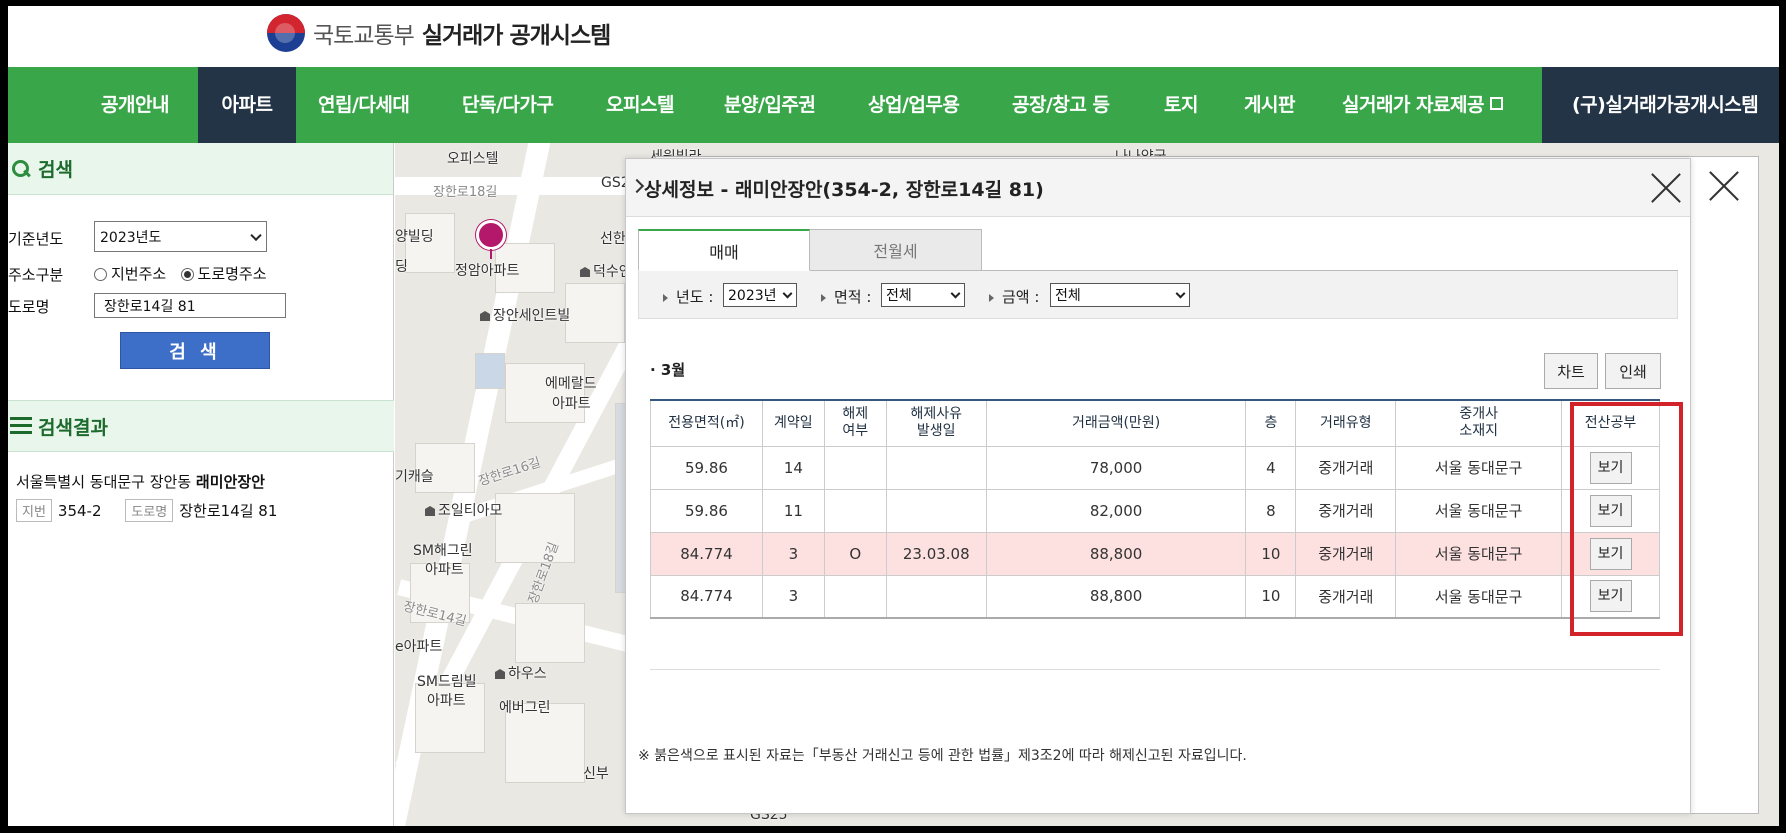  I want to click on map-label: 하우스, so click(521, 673).